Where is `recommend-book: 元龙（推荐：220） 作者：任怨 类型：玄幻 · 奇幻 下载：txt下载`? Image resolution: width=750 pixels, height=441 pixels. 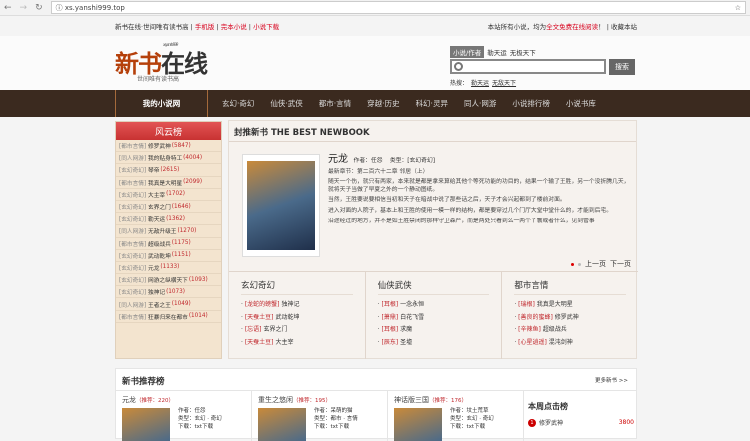 recommend-book: 元龙（推荐：220） 作者：任怨 类型：玄幻 · 奇幻 下载：txt下载 is located at coordinates (184, 416).